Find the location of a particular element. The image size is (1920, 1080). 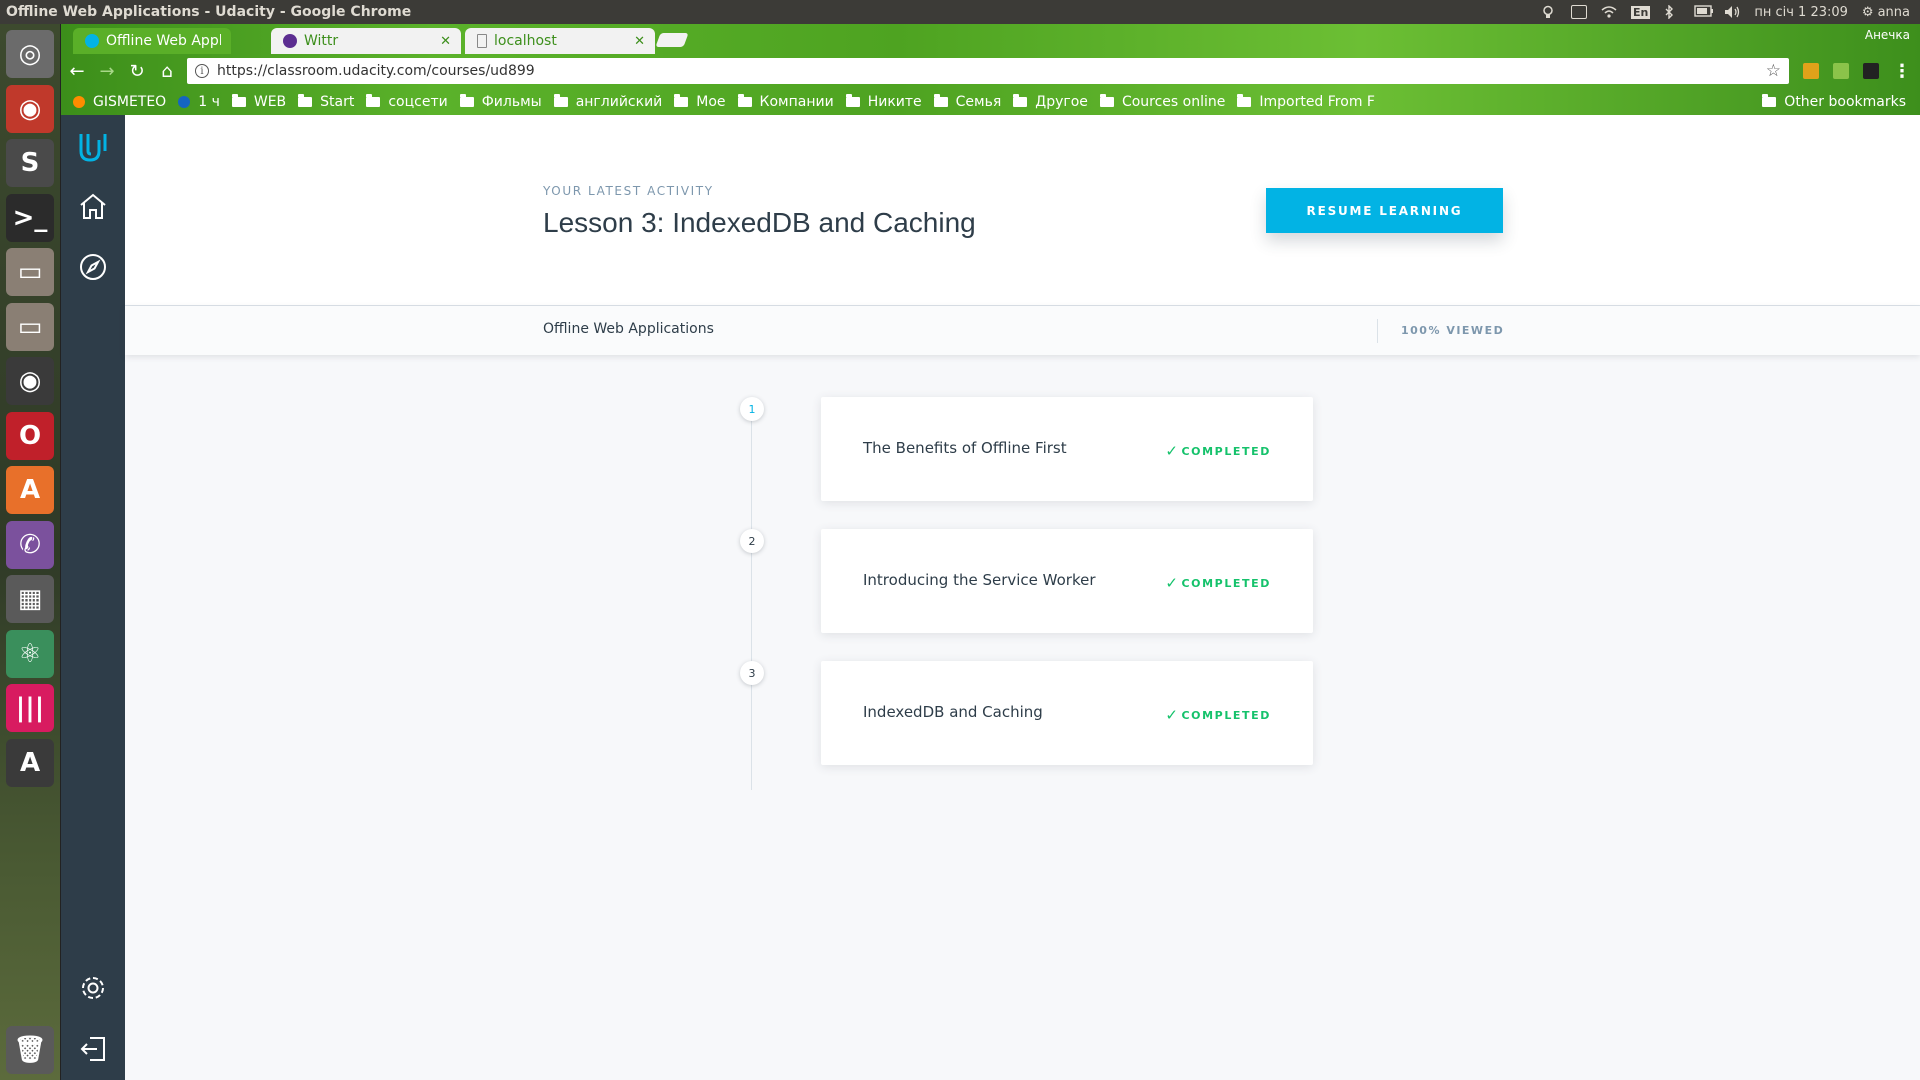

bookmark-item: 1 ч is located at coordinates (199, 102).